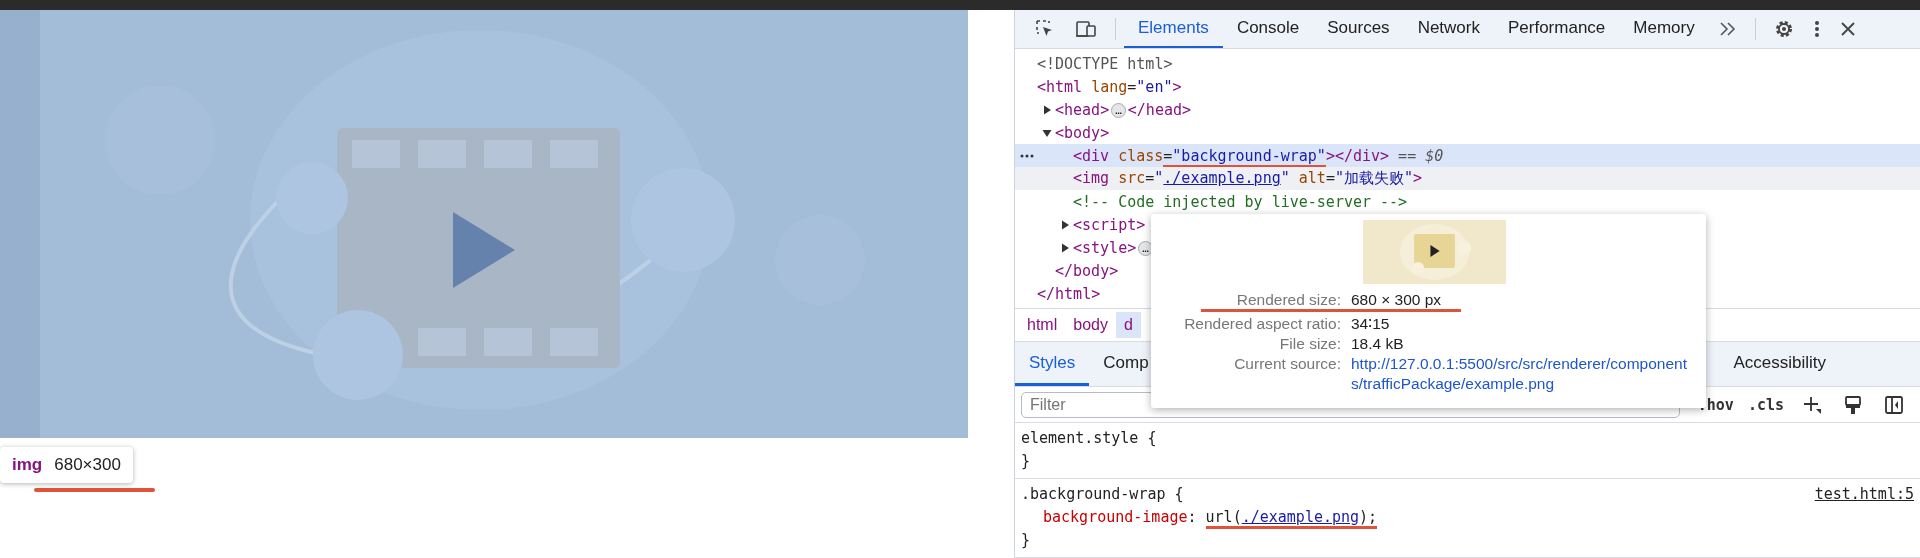 The width and height of the screenshot is (1920, 558). I want to click on tooltip-size: 680×300, so click(87, 465).